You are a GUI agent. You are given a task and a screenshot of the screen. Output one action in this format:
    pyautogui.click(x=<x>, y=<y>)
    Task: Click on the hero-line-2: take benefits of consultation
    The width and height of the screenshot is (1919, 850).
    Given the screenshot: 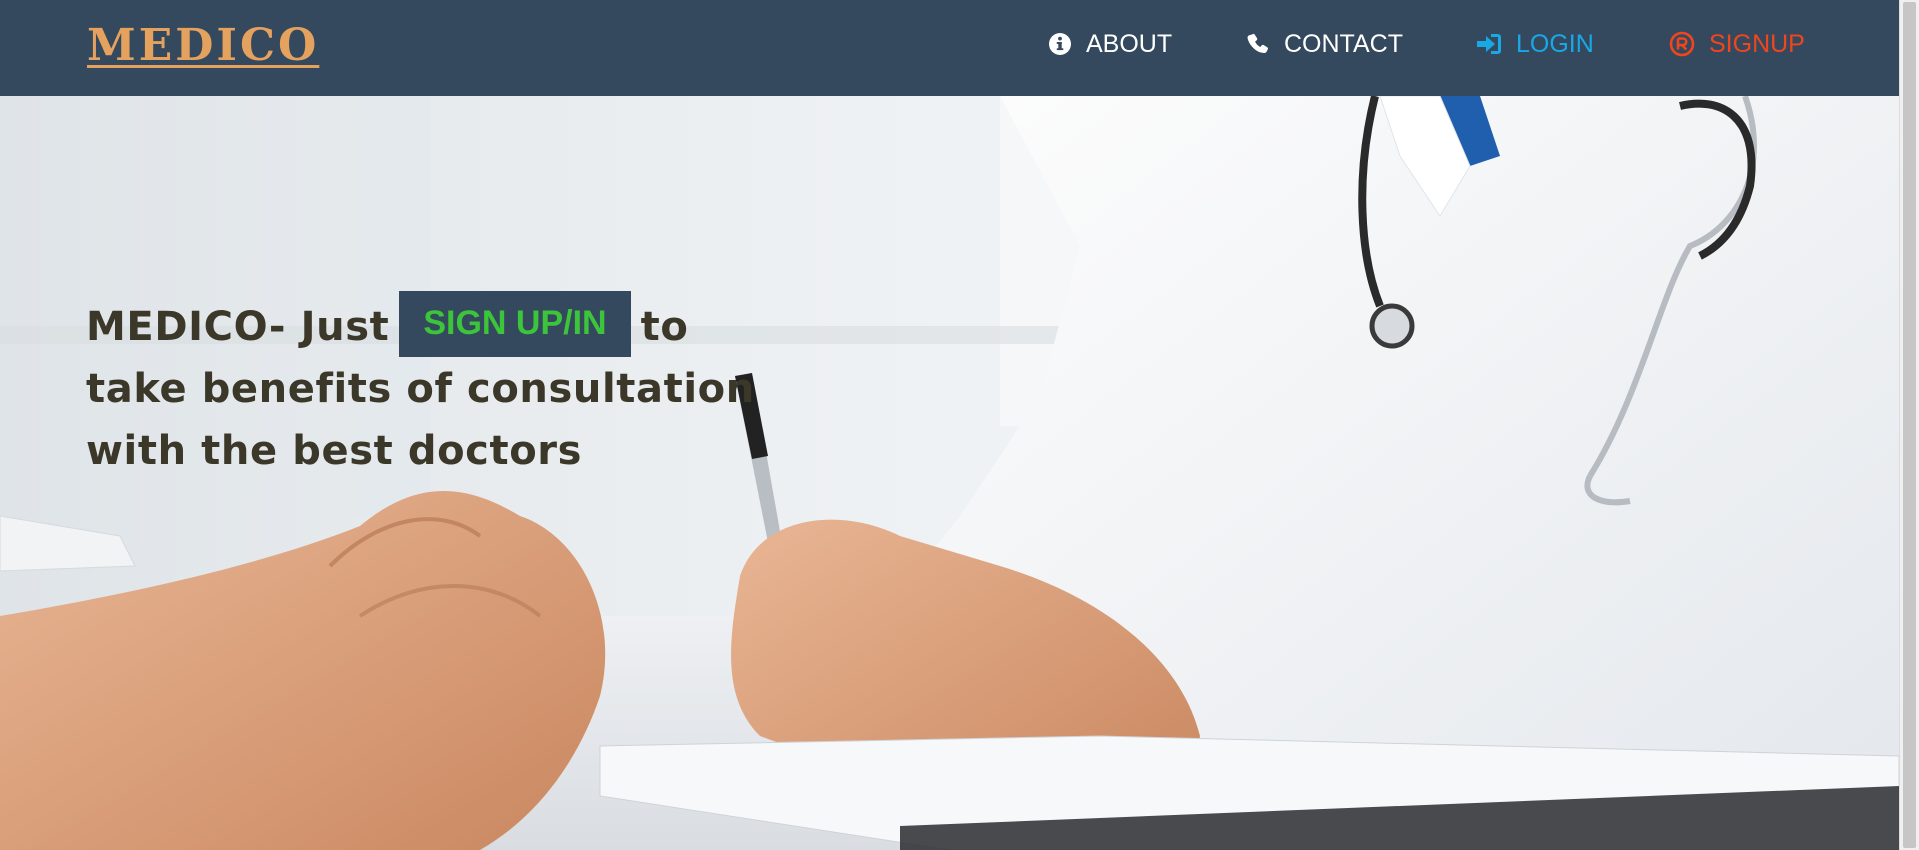 What is the action you would take?
    pyautogui.click(x=420, y=389)
    